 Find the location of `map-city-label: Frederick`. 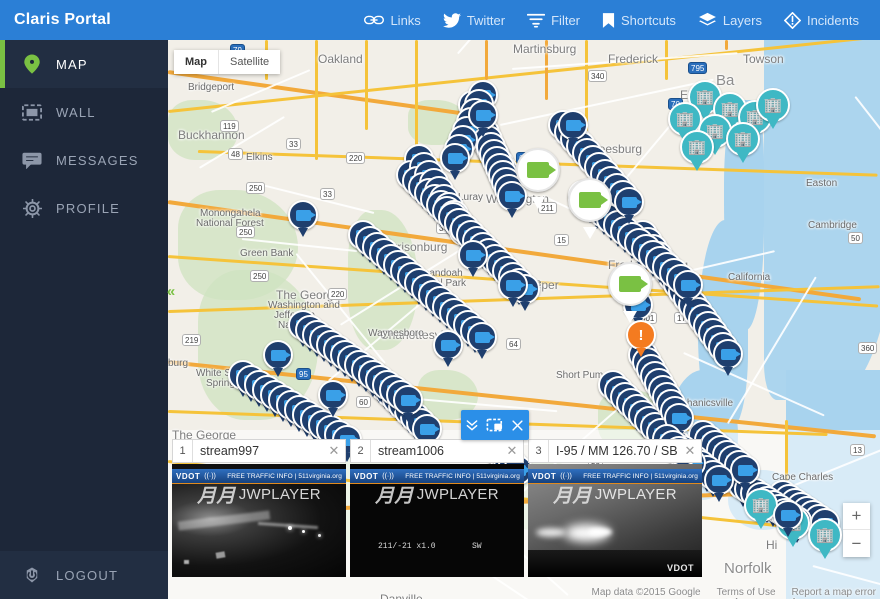

map-city-label: Frederick is located at coordinates (633, 59).